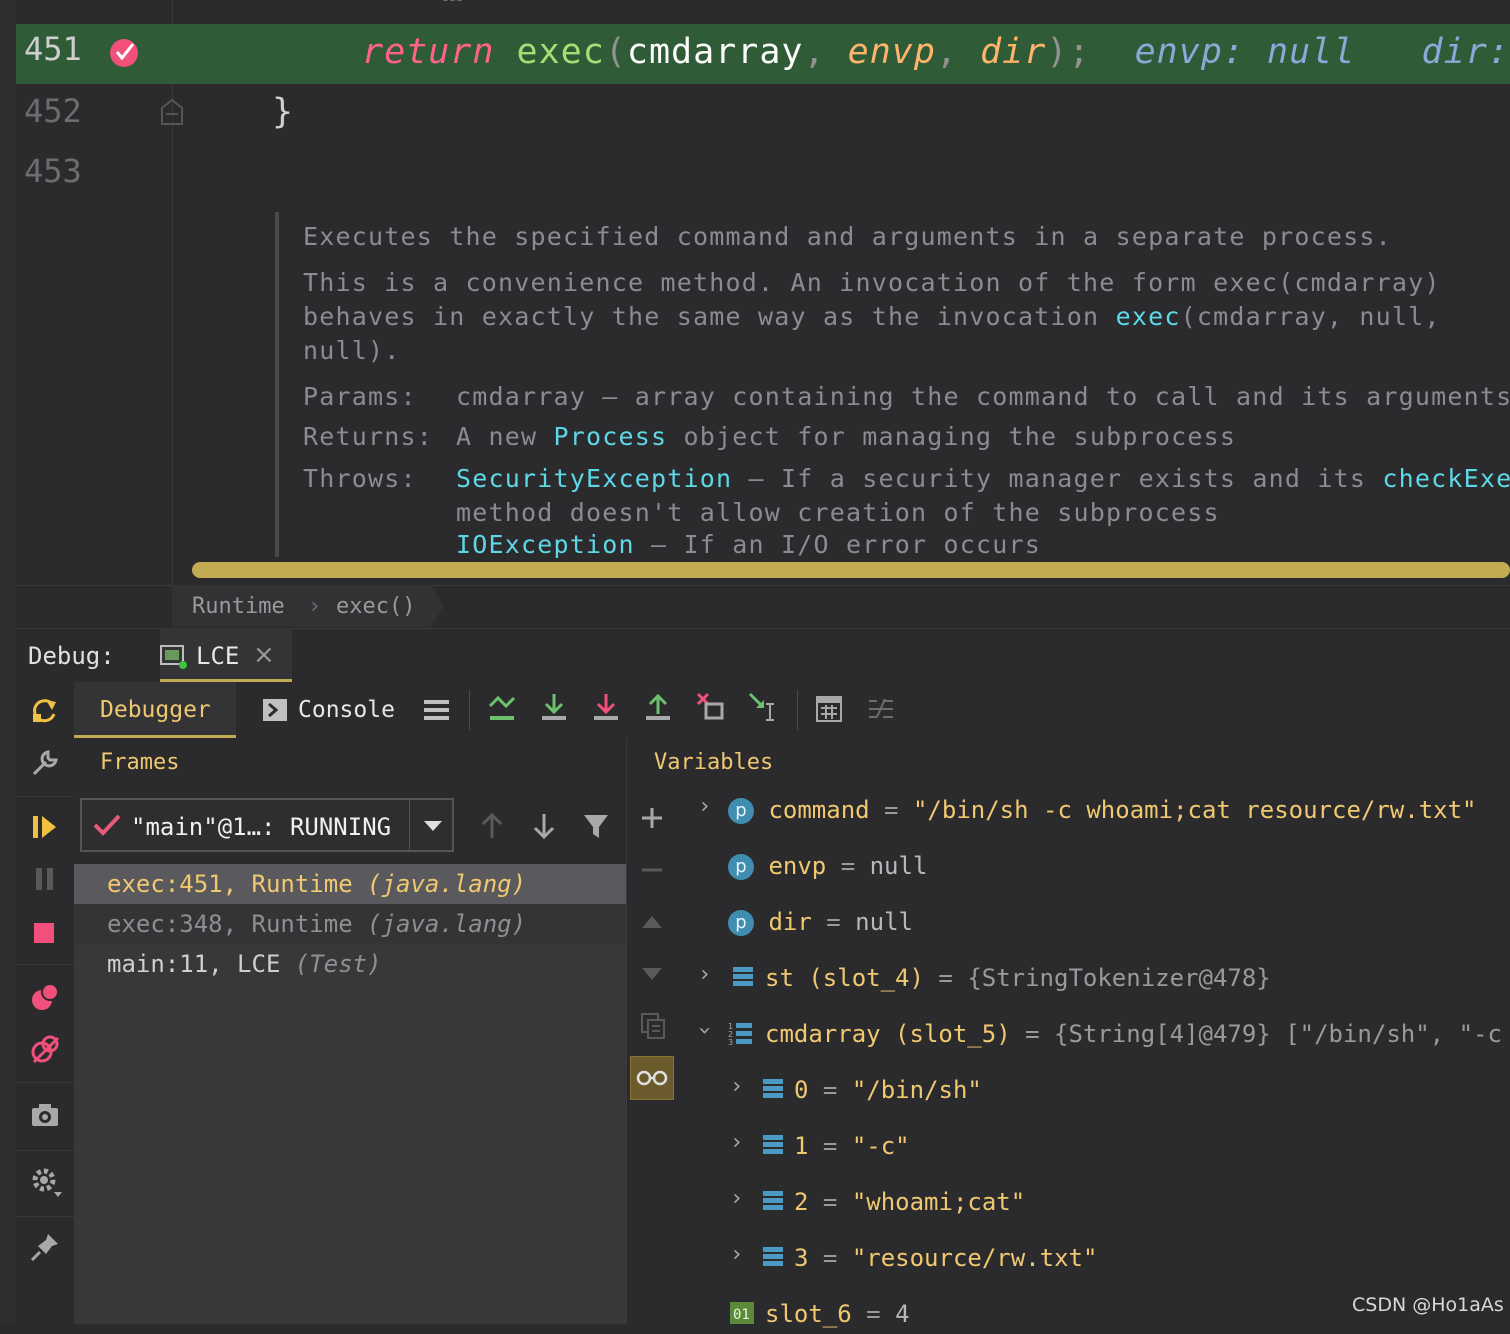 The width and height of the screenshot is (1510, 1334). Describe the element at coordinates (53, 49) in the screenshot. I see `line-number: 451` at that location.